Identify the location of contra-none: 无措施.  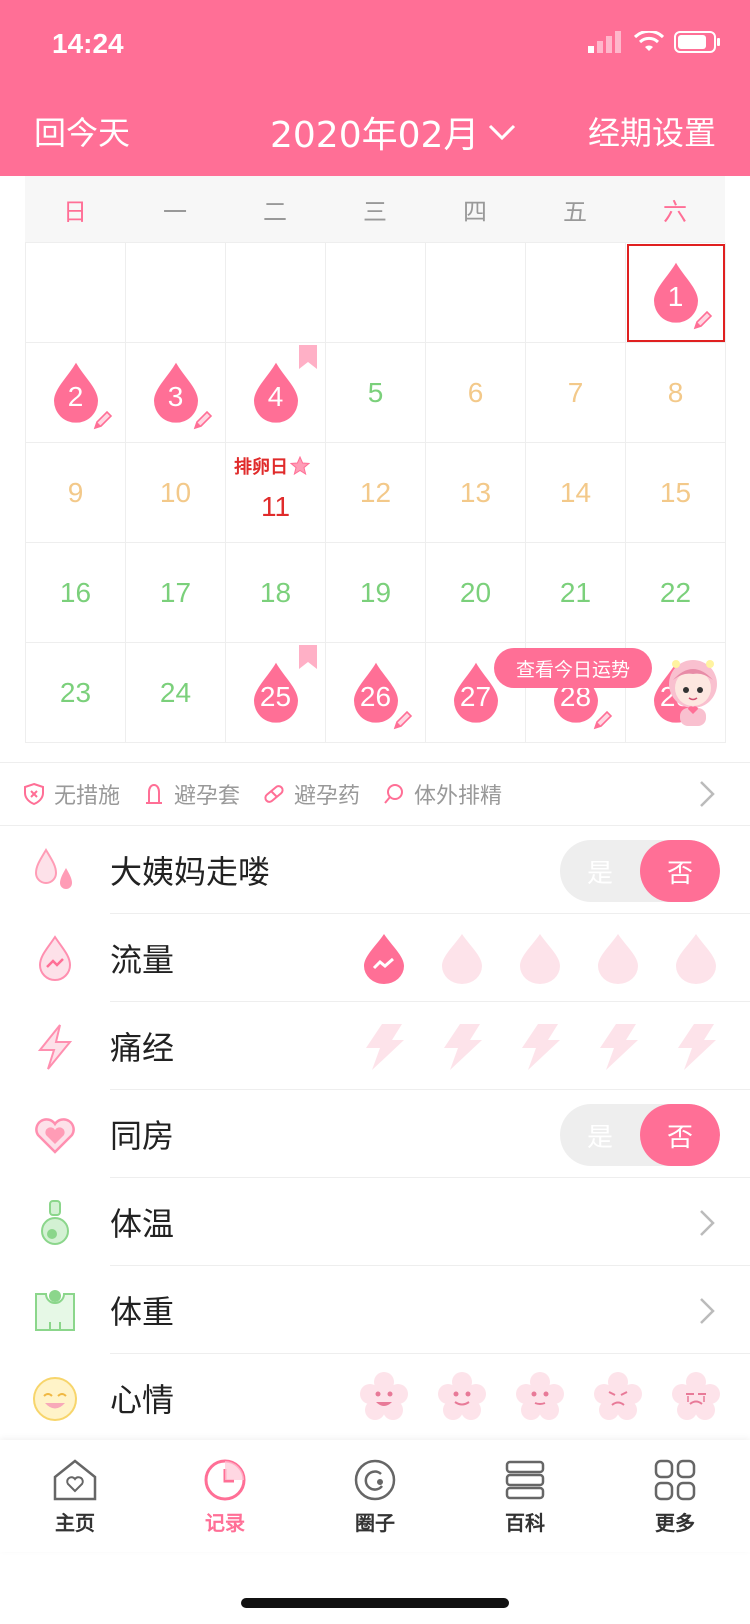
(71, 794).